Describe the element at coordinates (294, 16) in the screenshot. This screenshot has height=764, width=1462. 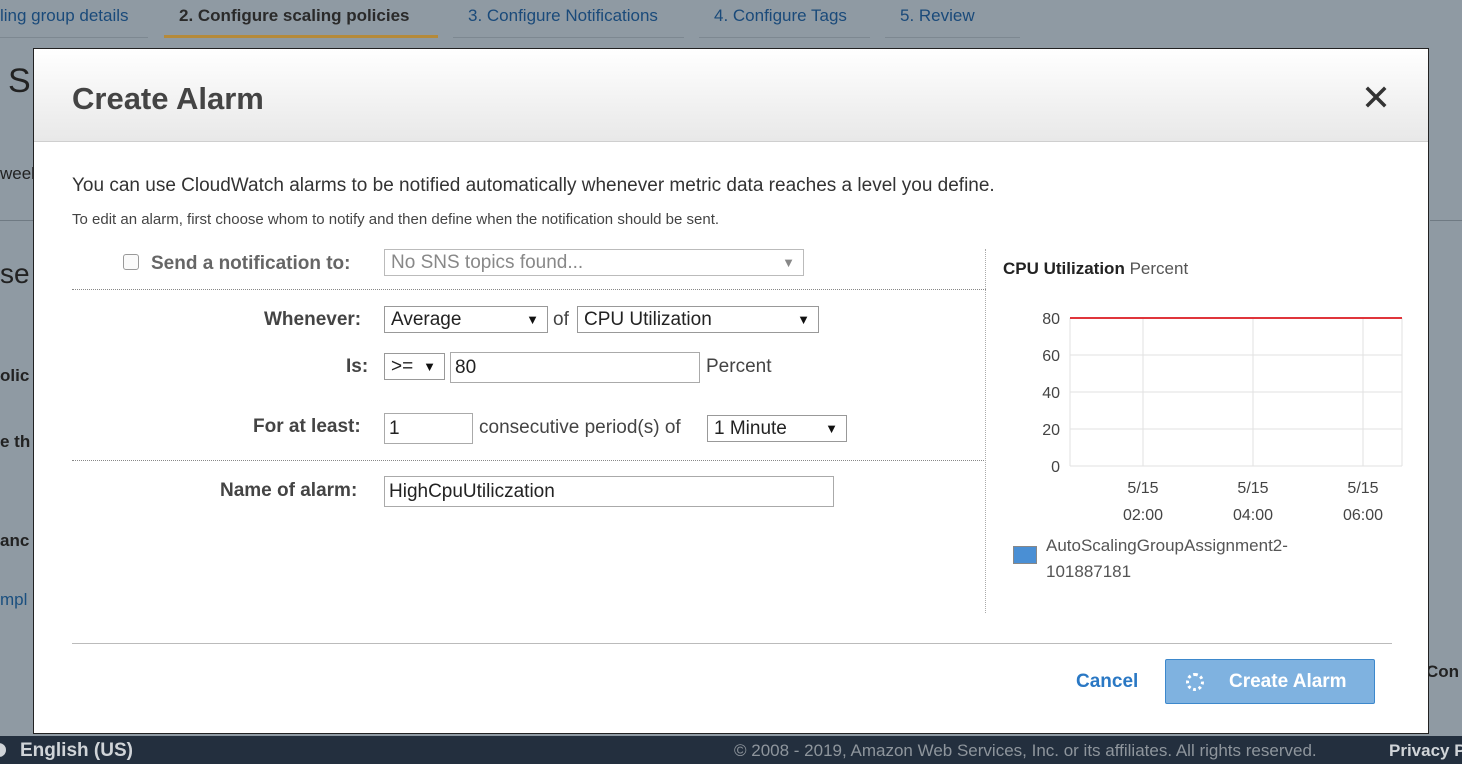
I see `tab-configure-scaling-policies: 2. Configure scaling policies` at that location.